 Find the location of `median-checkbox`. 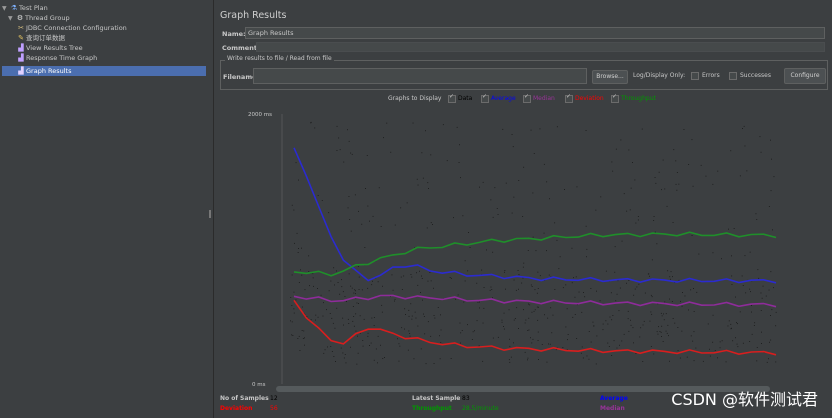

median-checkbox is located at coordinates (527, 98).